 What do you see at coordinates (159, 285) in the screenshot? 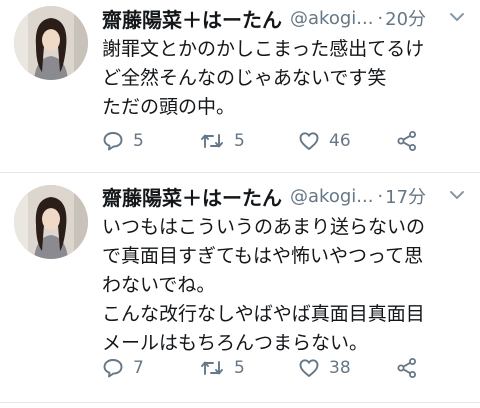
I see `tweet-text-line: わないでね。` at bounding box center [159, 285].